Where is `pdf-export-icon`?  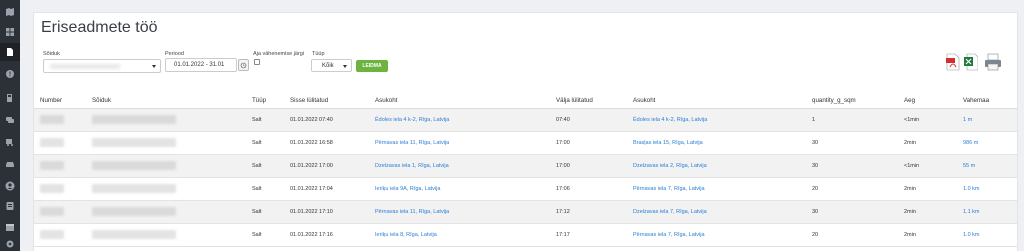
pdf-export-icon is located at coordinates (953, 62).